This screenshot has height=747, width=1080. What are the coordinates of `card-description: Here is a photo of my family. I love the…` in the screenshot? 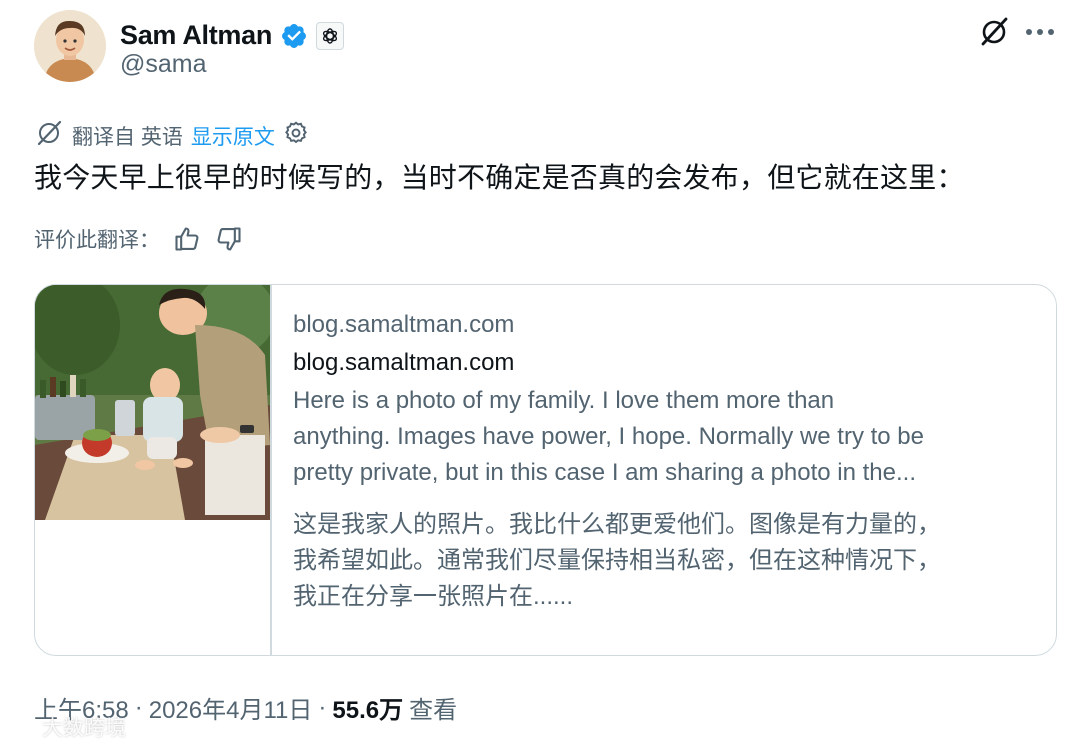 It's located at (663, 437).